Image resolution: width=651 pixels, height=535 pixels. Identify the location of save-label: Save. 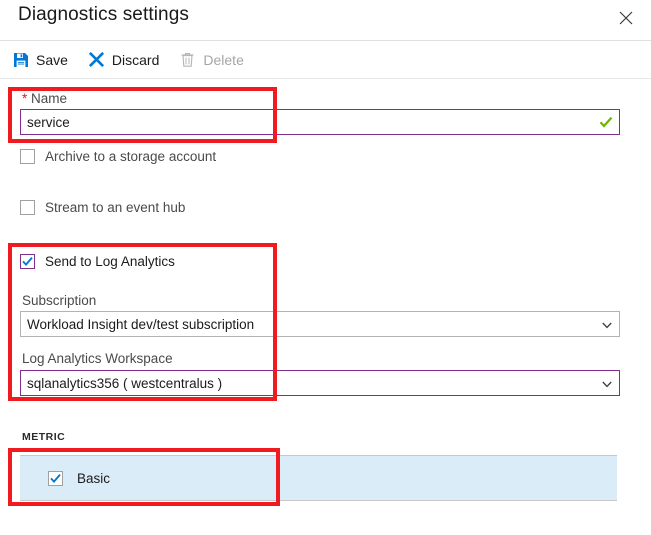
(52, 59).